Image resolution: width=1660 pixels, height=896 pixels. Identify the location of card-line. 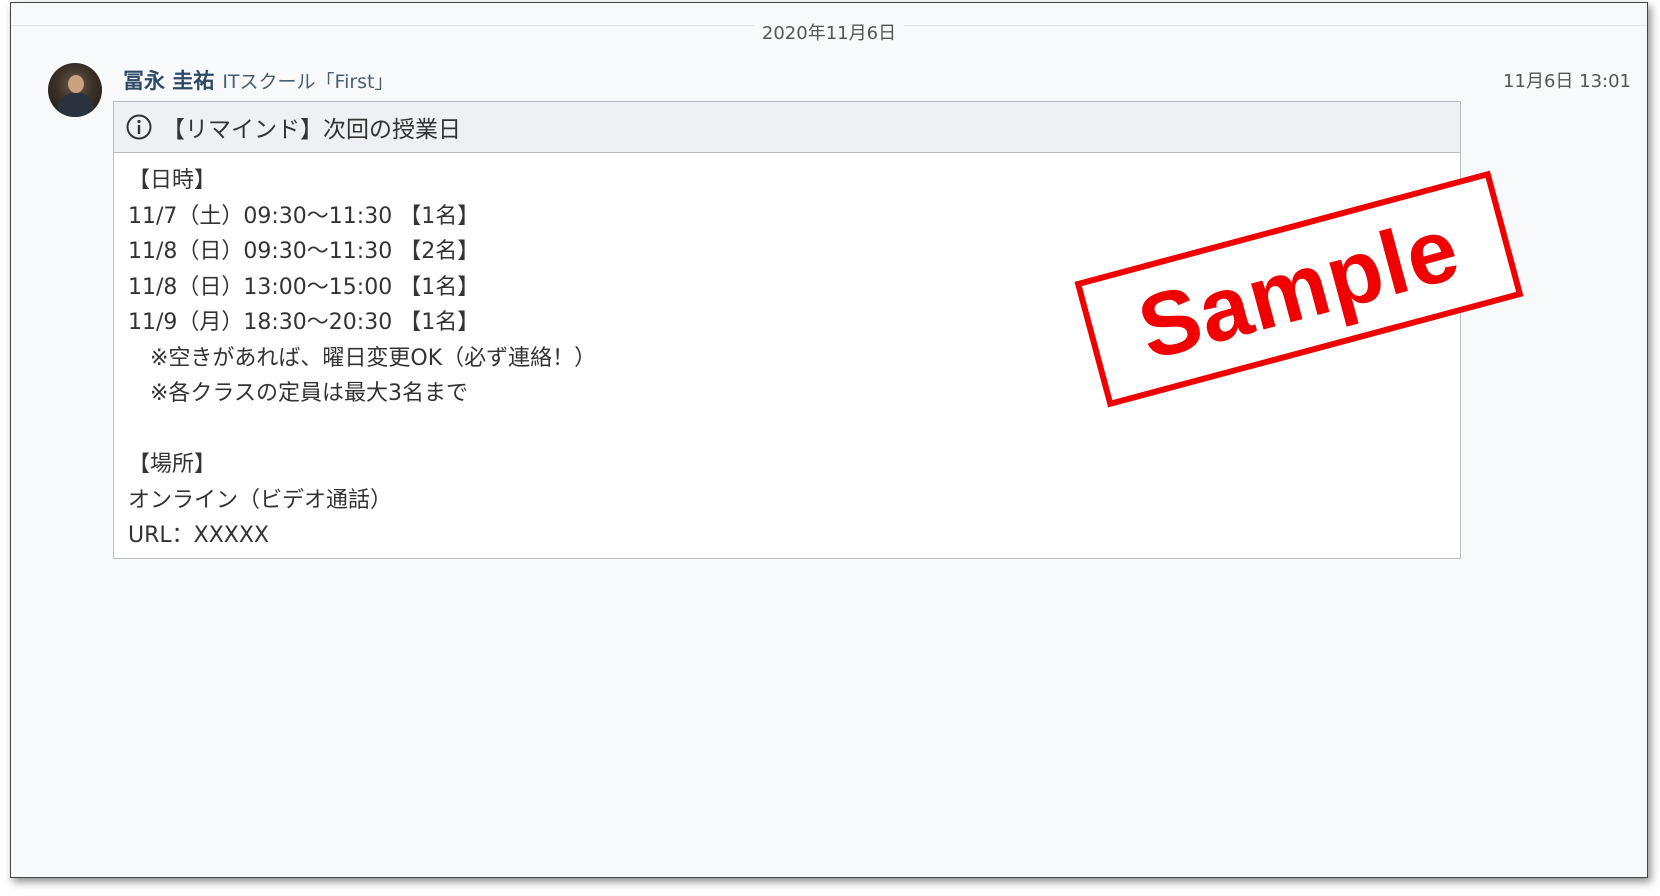
(787, 430).